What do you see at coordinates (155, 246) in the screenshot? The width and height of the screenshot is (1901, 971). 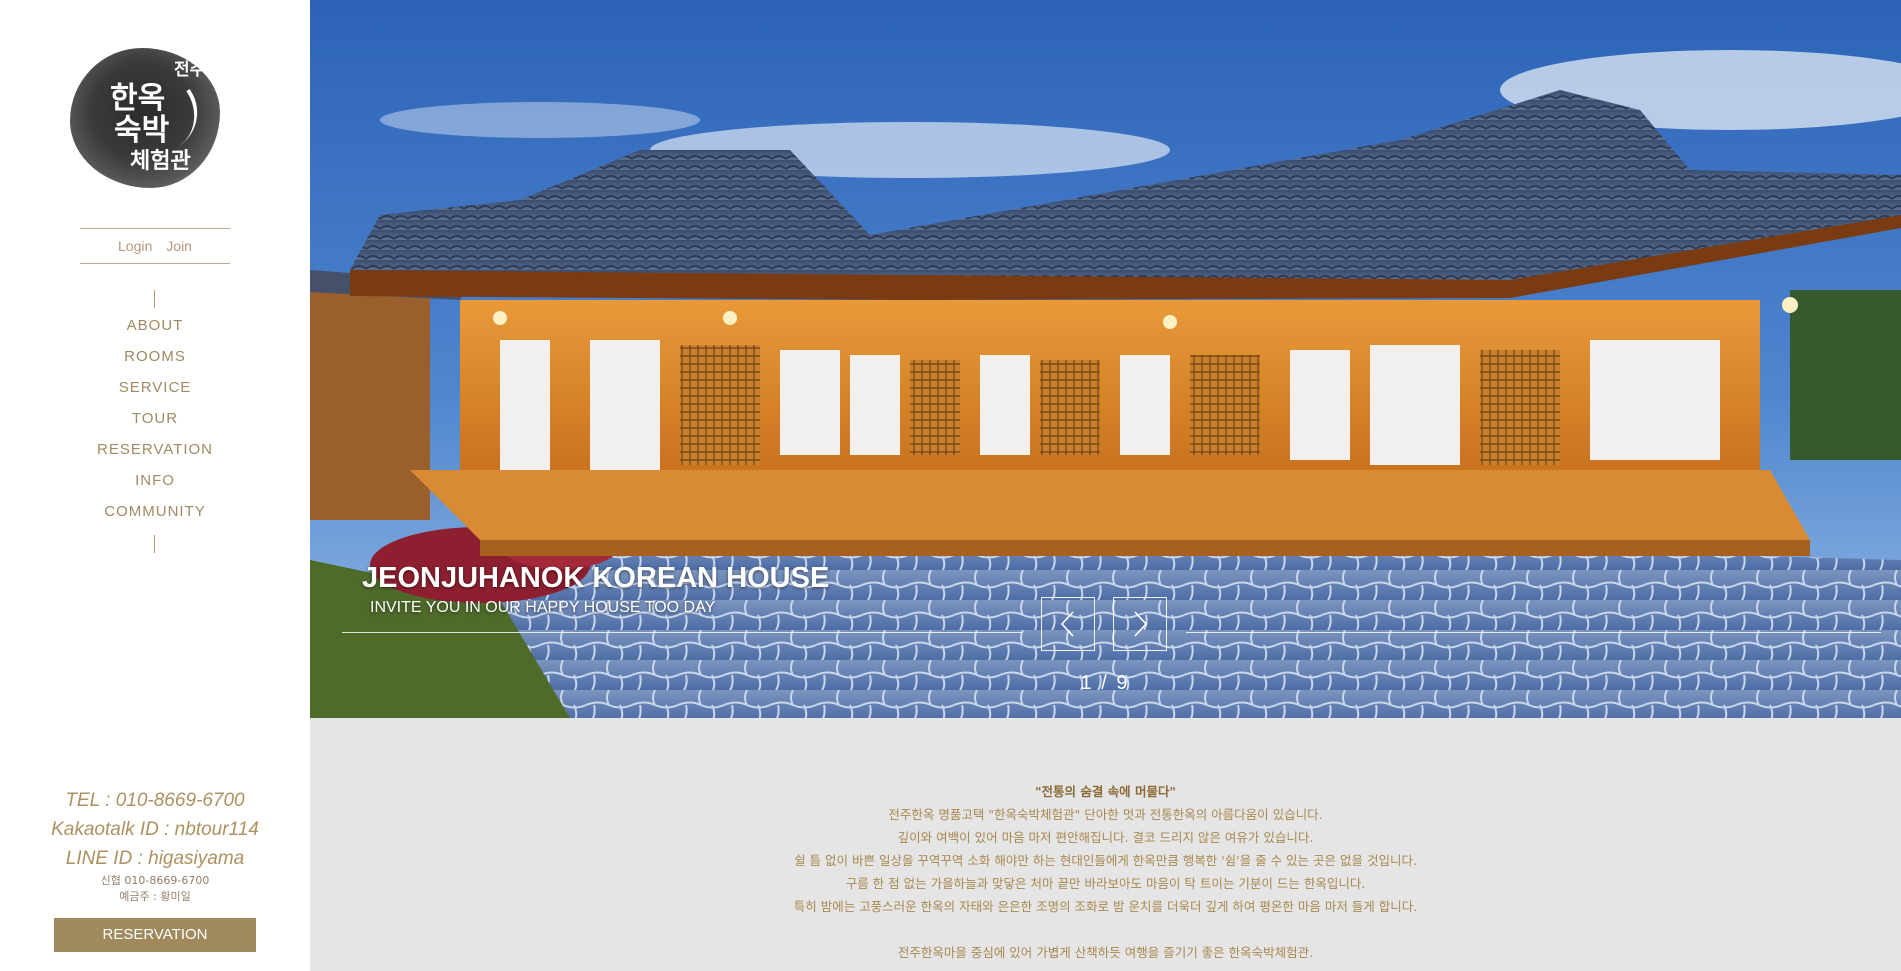 I see `auth-bar: Login Join` at bounding box center [155, 246].